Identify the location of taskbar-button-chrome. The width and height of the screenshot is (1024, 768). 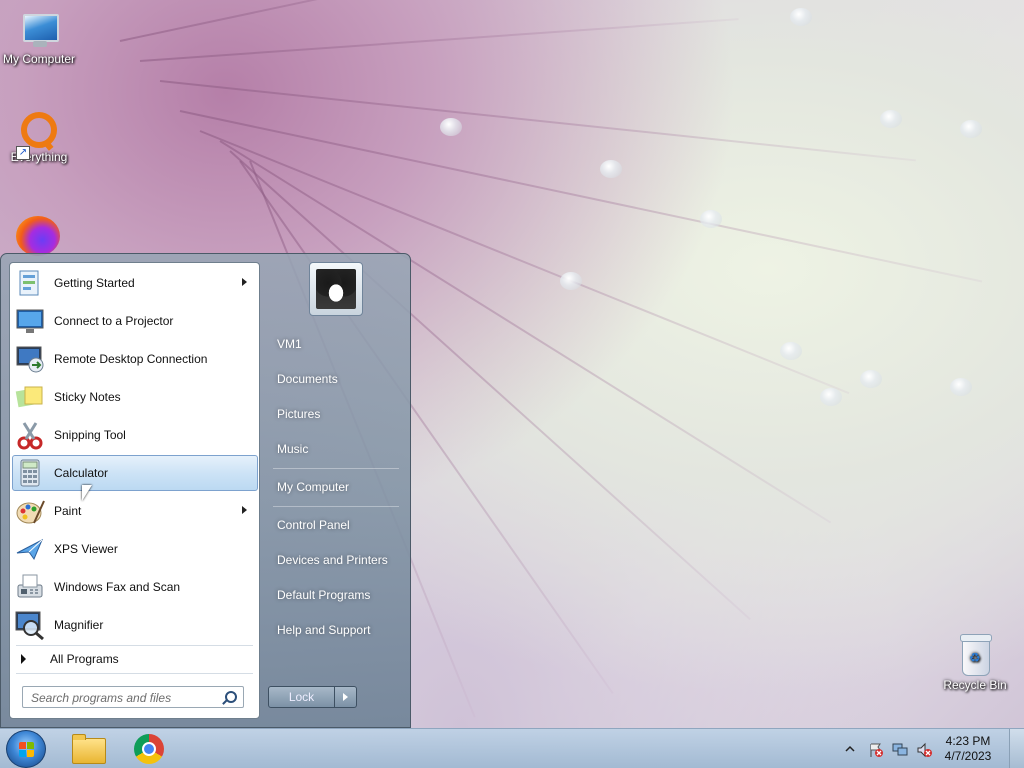
(148, 749).